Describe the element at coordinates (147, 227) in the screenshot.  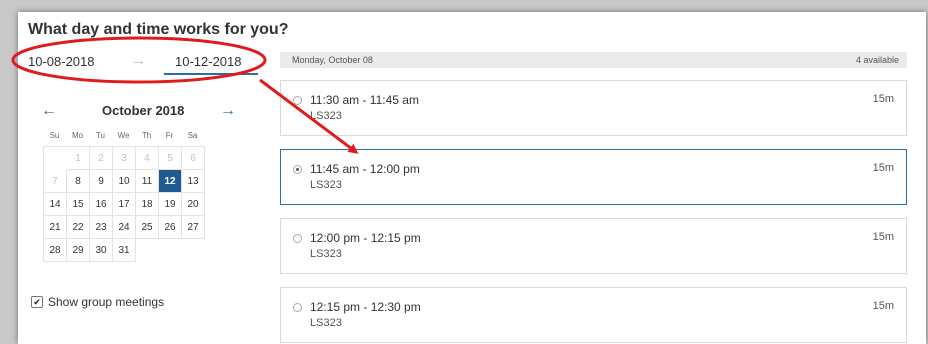
I see `calendar-day: 25` at that location.